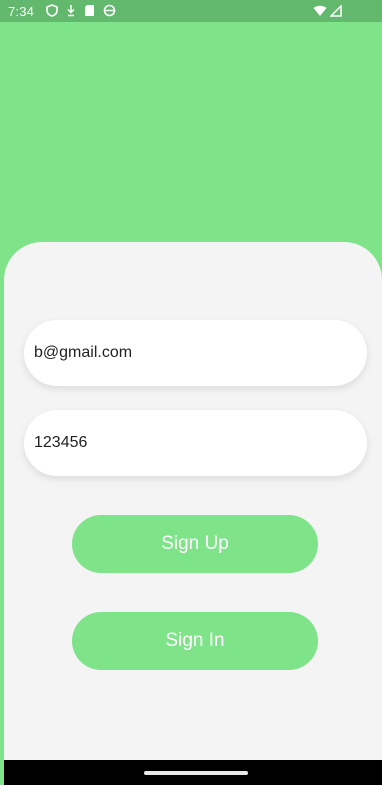  What do you see at coordinates (320, 12) in the screenshot?
I see `wifi-icon` at bounding box center [320, 12].